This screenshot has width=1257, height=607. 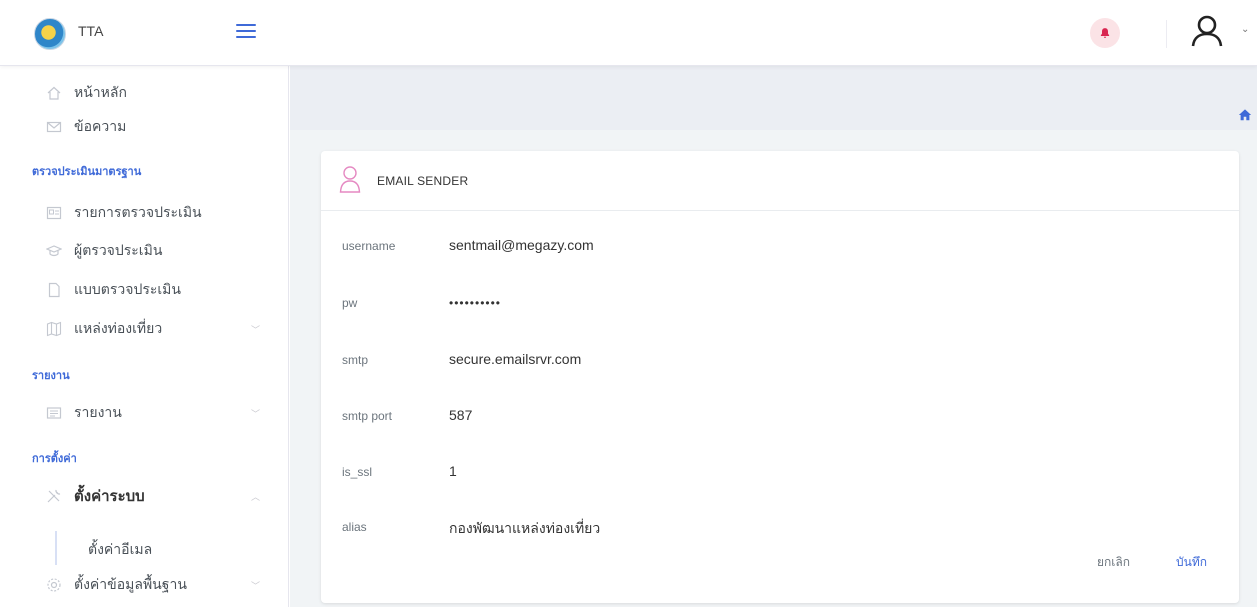 What do you see at coordinates (98, 412) in the screenshot?
I see `sidebar-item-label: รายงาน` at bounding box center [98, 412].